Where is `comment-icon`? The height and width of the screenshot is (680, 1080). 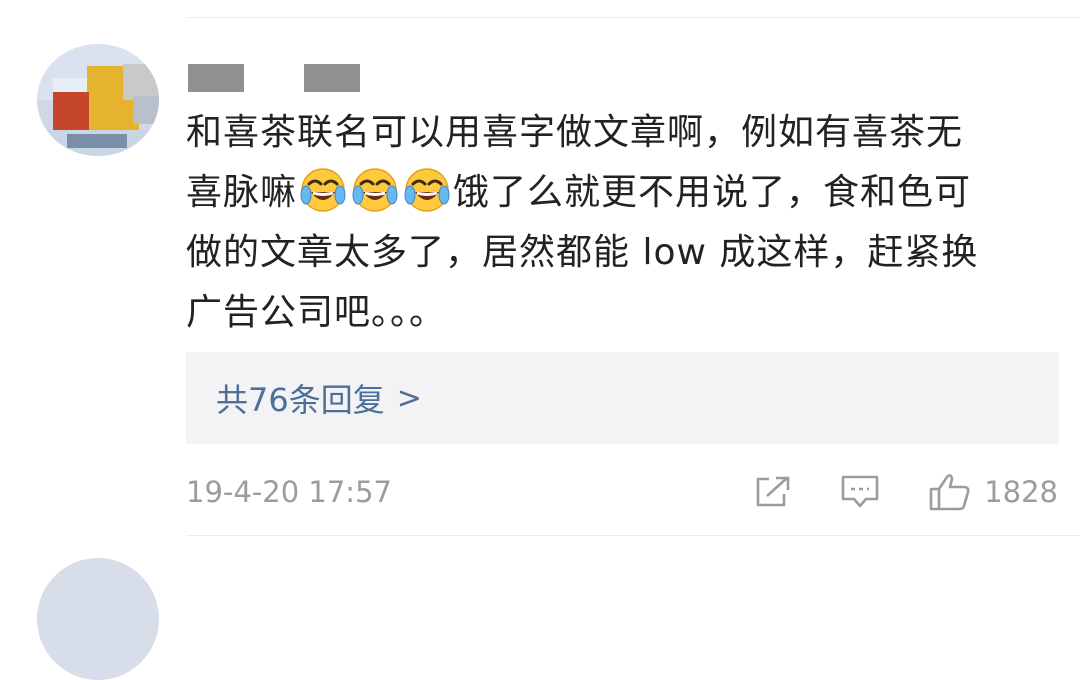 comment-icon is located at coordinates (860, 492).